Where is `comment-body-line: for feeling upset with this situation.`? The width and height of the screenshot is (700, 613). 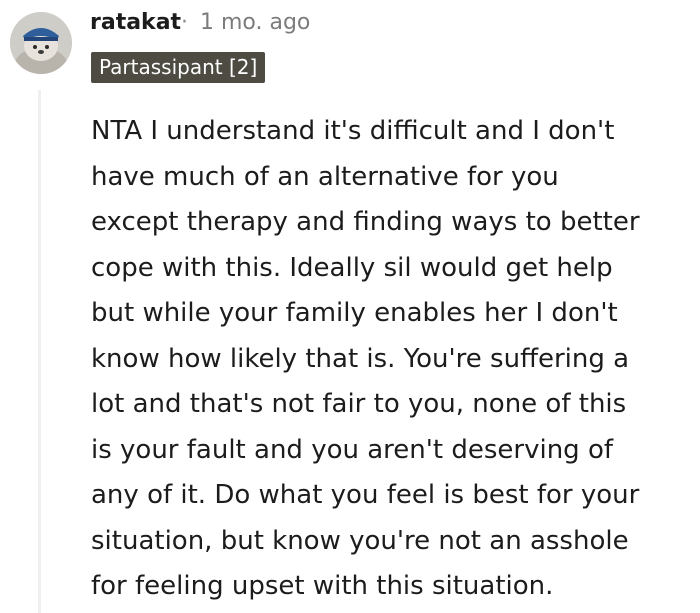 comment-body-line: for feeling upset with this situation. is located at coordinates (322, 586).